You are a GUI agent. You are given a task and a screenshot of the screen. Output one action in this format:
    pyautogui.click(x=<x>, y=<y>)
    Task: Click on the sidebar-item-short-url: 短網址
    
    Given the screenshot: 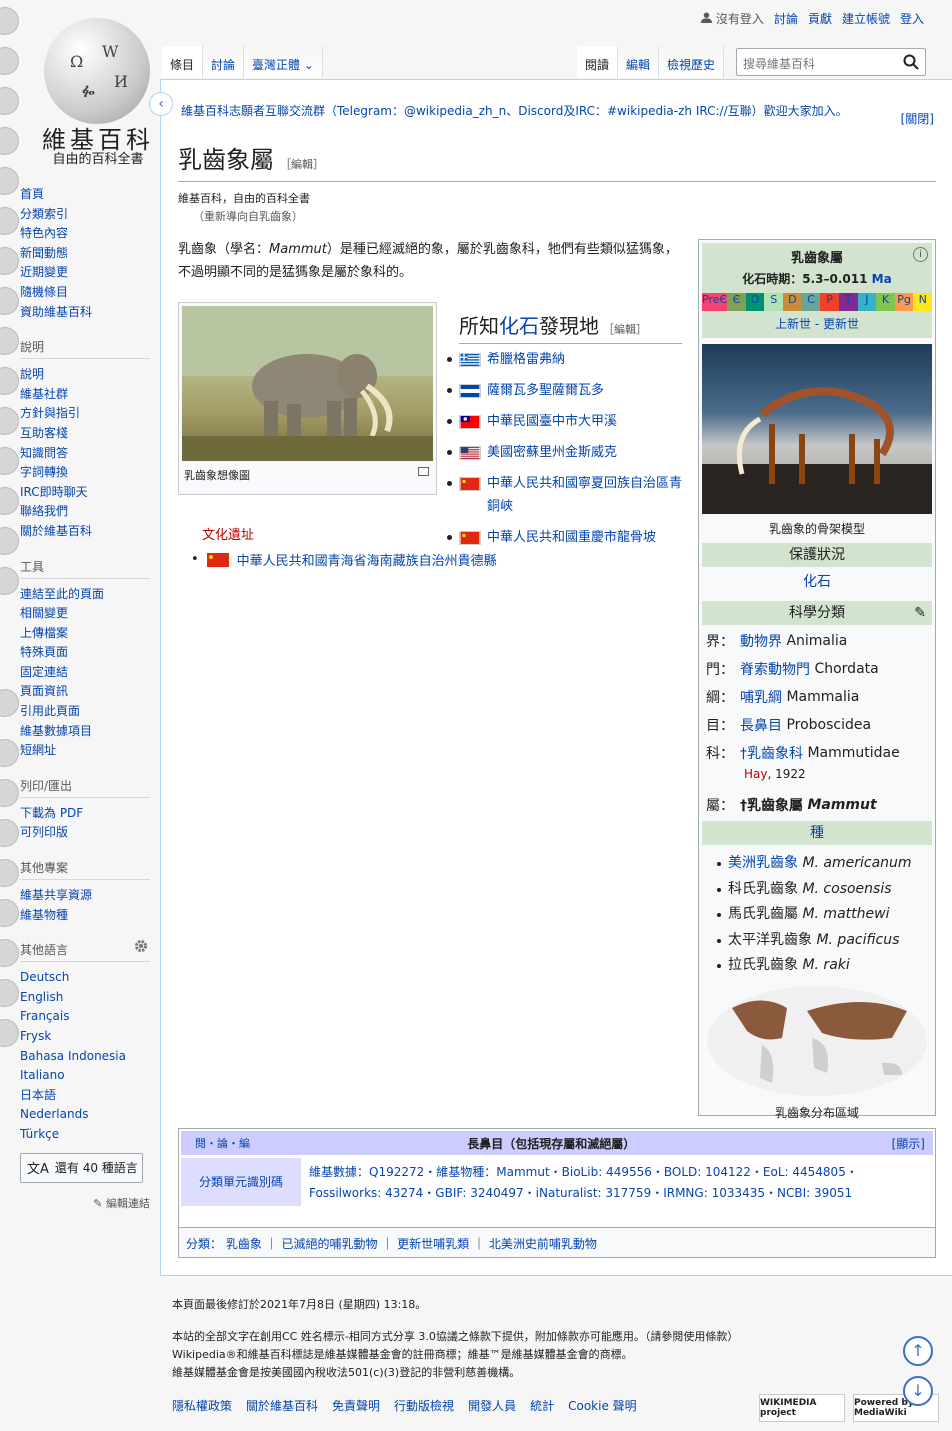 What is the action you would take?
    pyautogui.click(x=85, y=751)
    